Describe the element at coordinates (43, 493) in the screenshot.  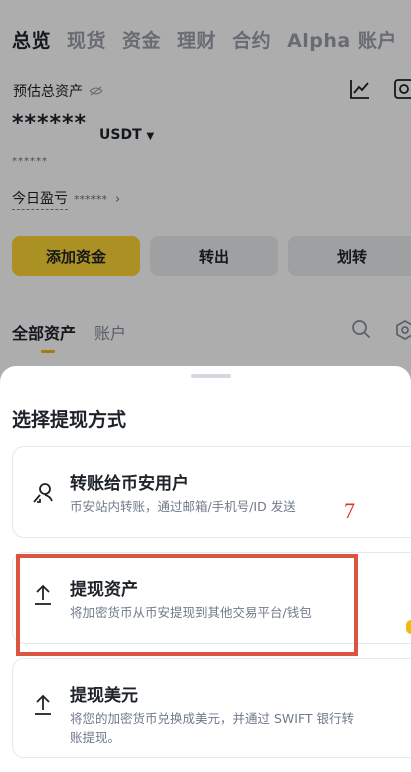
I see `user-transfer-icon` at that location.